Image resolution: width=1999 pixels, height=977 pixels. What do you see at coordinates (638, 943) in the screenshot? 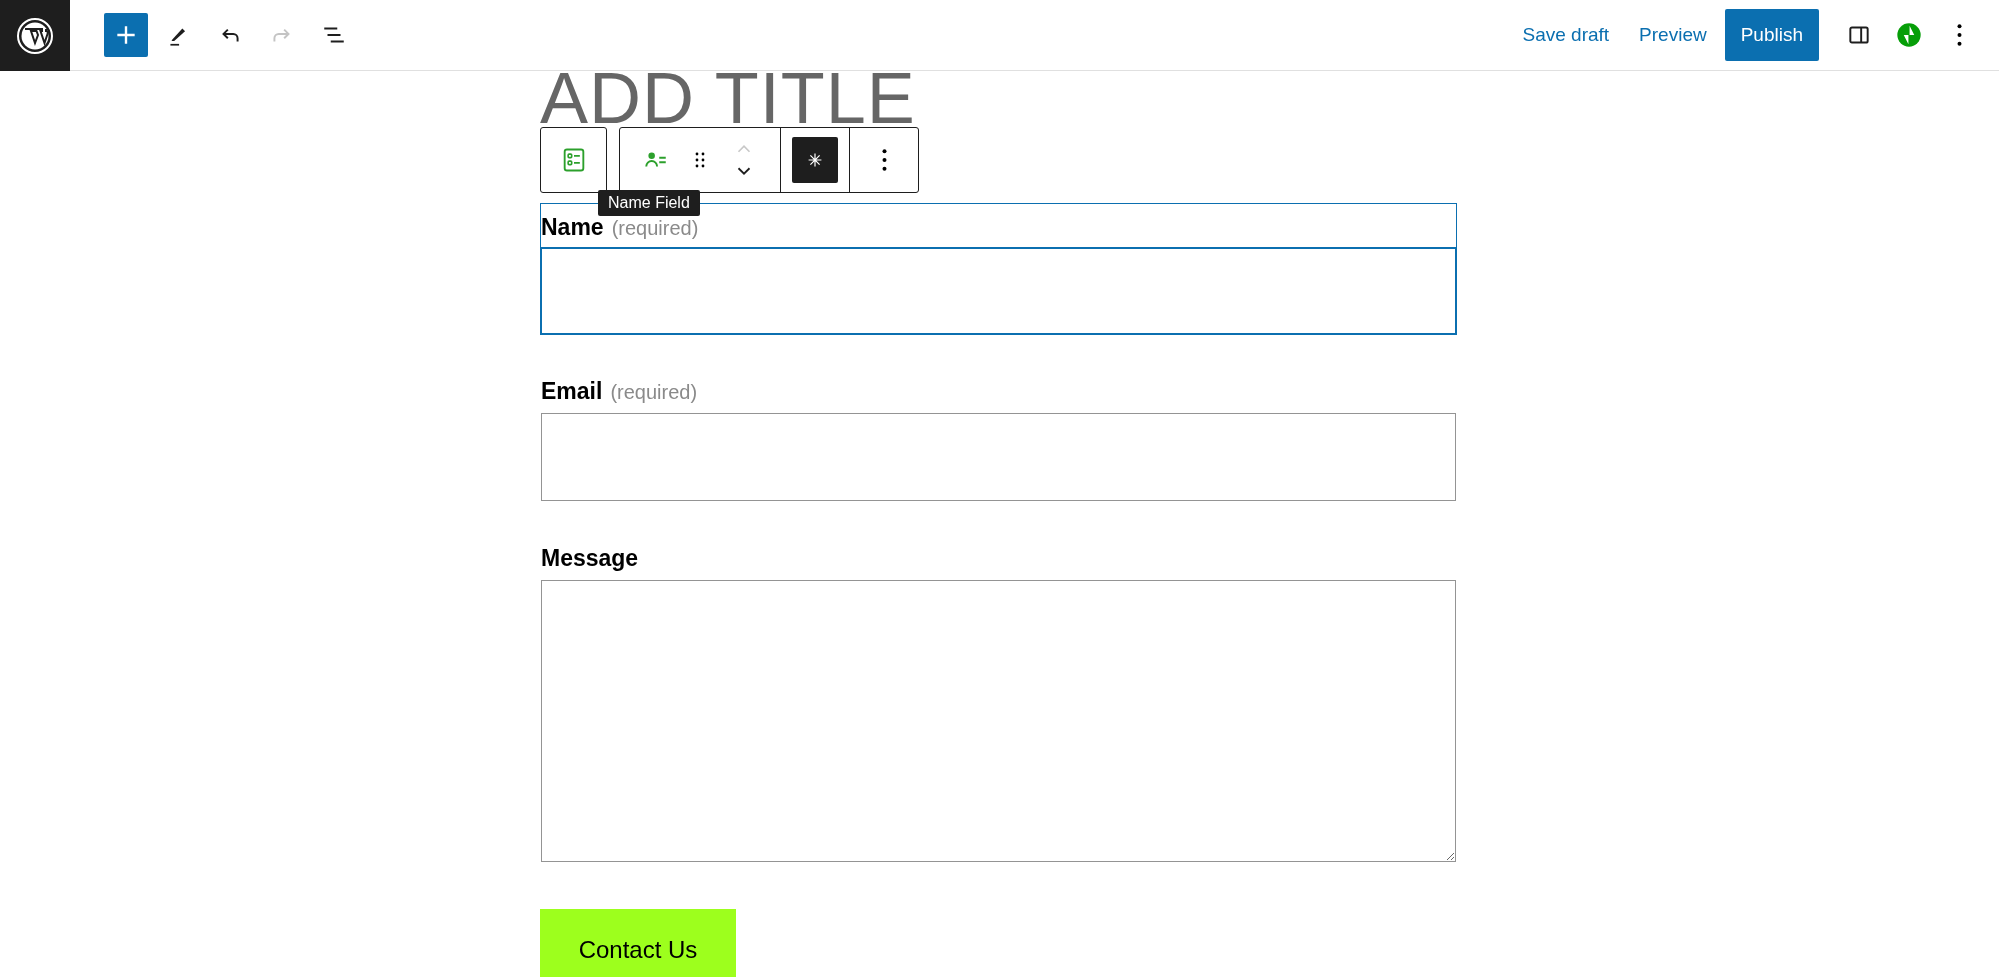
I see `submit-button: Contact Us` at bounding box center [638, 943].